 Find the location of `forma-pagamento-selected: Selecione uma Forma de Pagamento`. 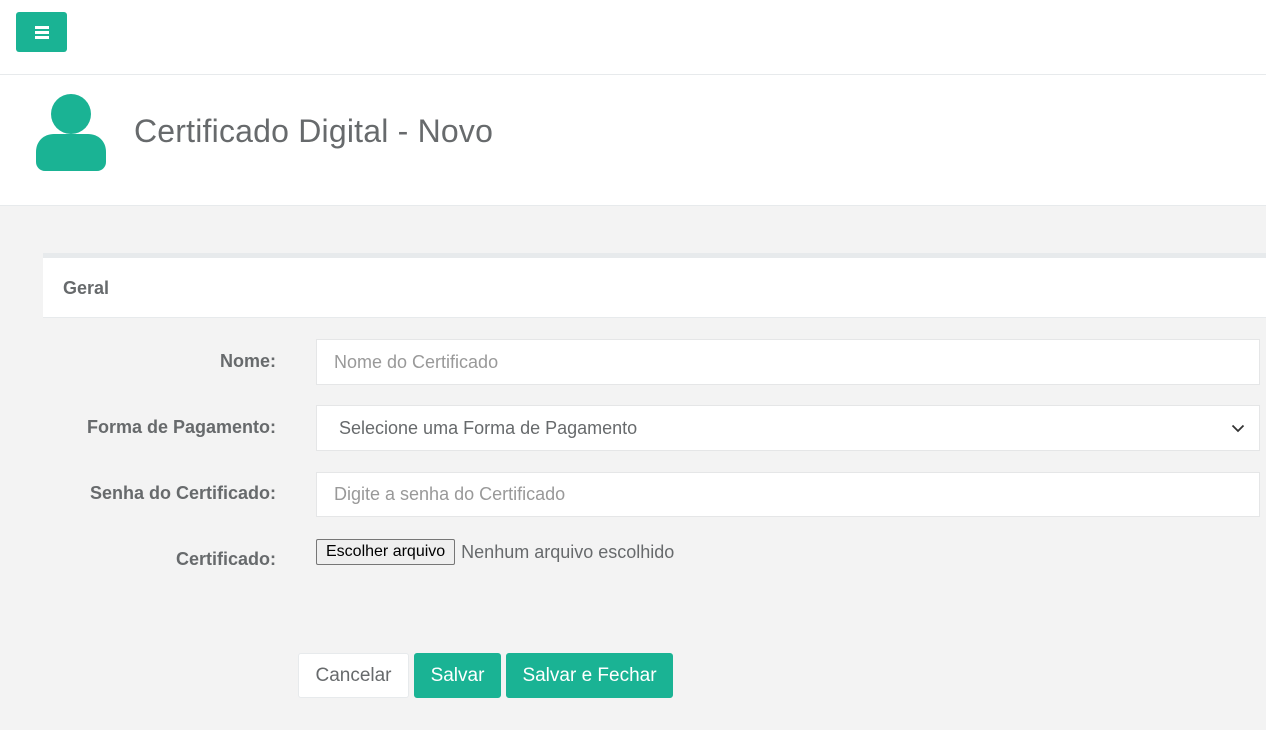

forma-pagamento-selected: Selecione uma Forma de Pagamento is located at coordinates (488, 427).